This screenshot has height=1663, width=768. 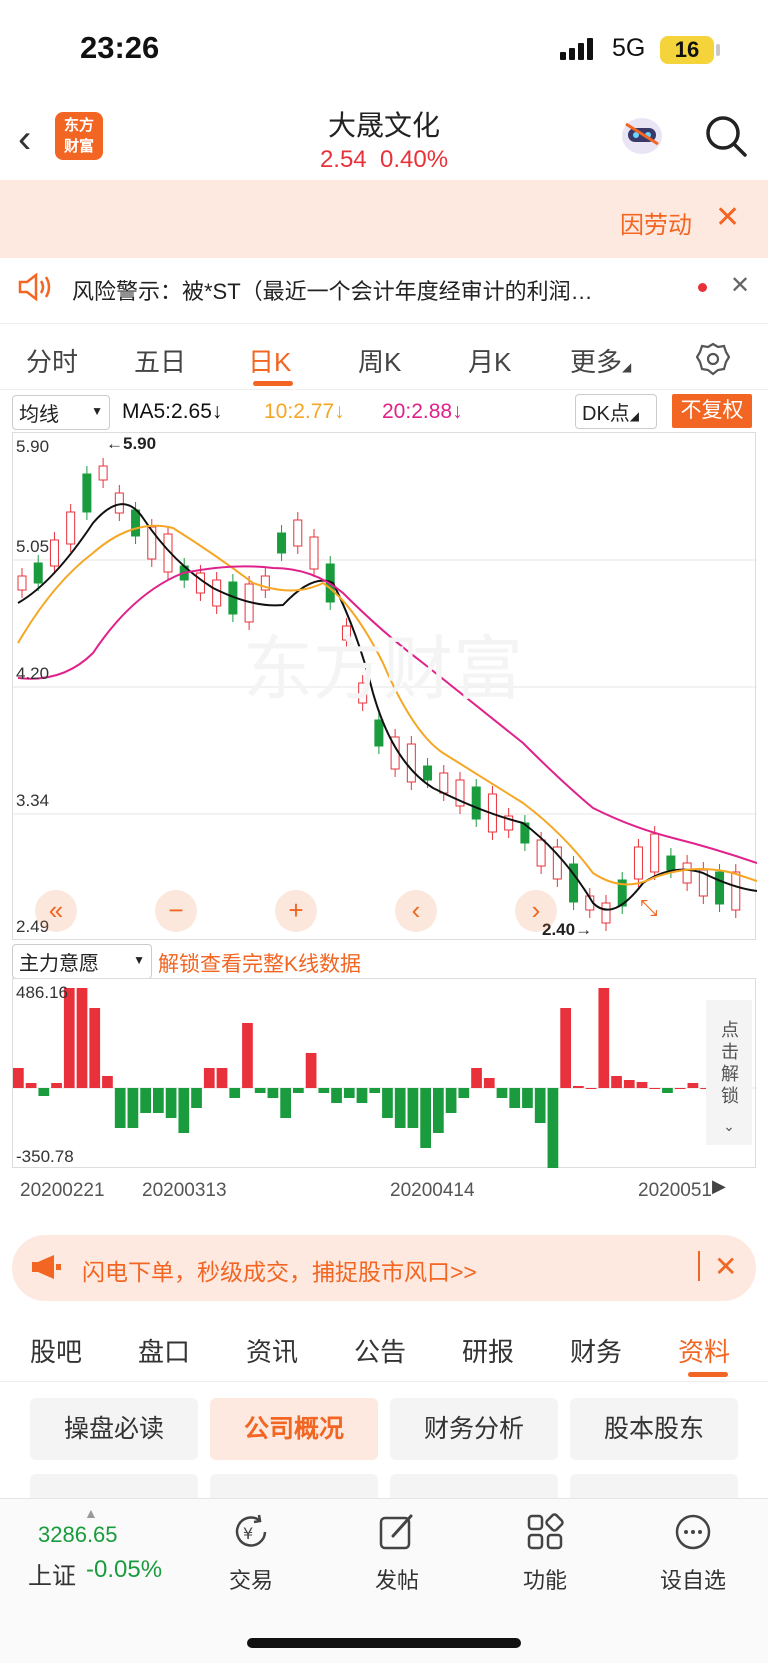 What do you see at coordinates (416, 911) in the screenshot?
I see `scroll-left-button: ‹` at bounding box center [416, 911].